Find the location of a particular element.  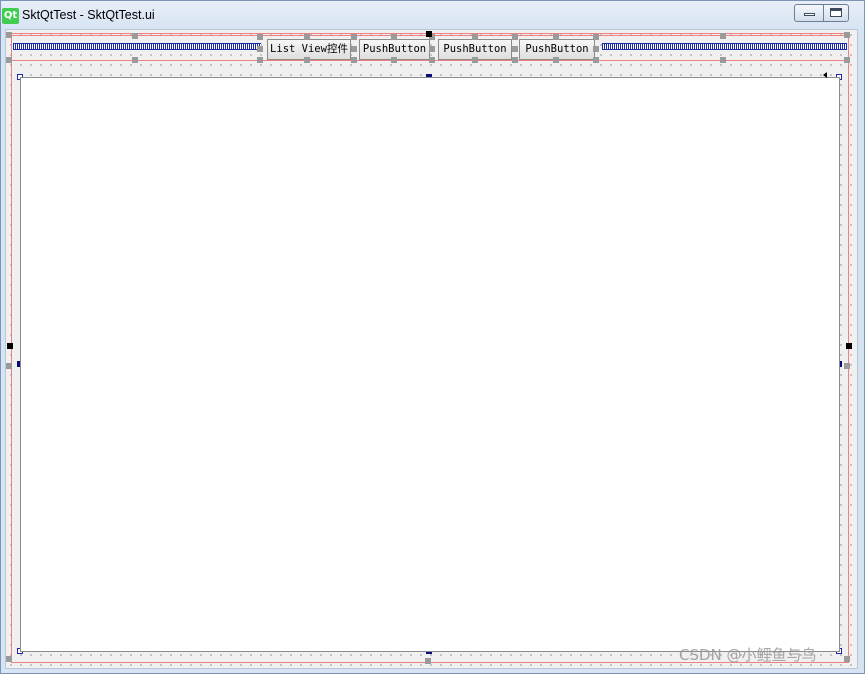

maximize-button is located at coordinates (836, 13).